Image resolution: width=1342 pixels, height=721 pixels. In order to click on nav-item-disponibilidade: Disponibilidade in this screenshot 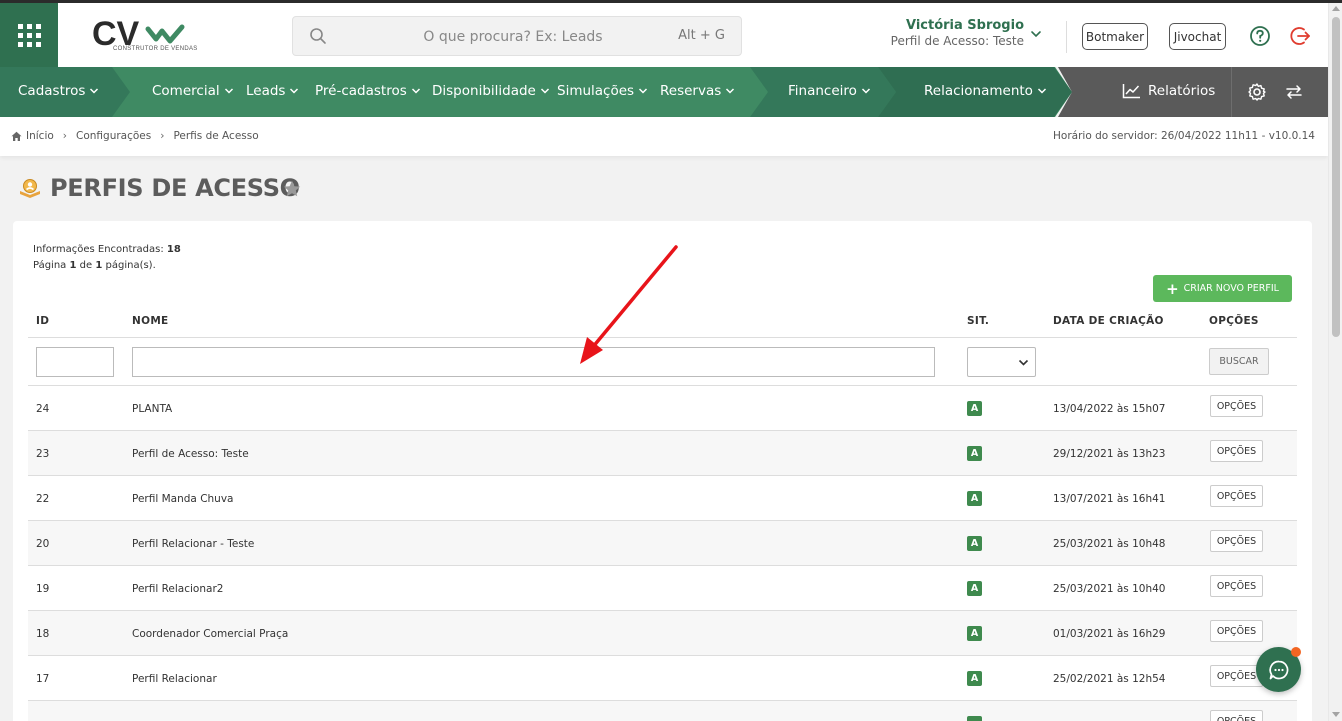, I will do `click(491, 91)`.